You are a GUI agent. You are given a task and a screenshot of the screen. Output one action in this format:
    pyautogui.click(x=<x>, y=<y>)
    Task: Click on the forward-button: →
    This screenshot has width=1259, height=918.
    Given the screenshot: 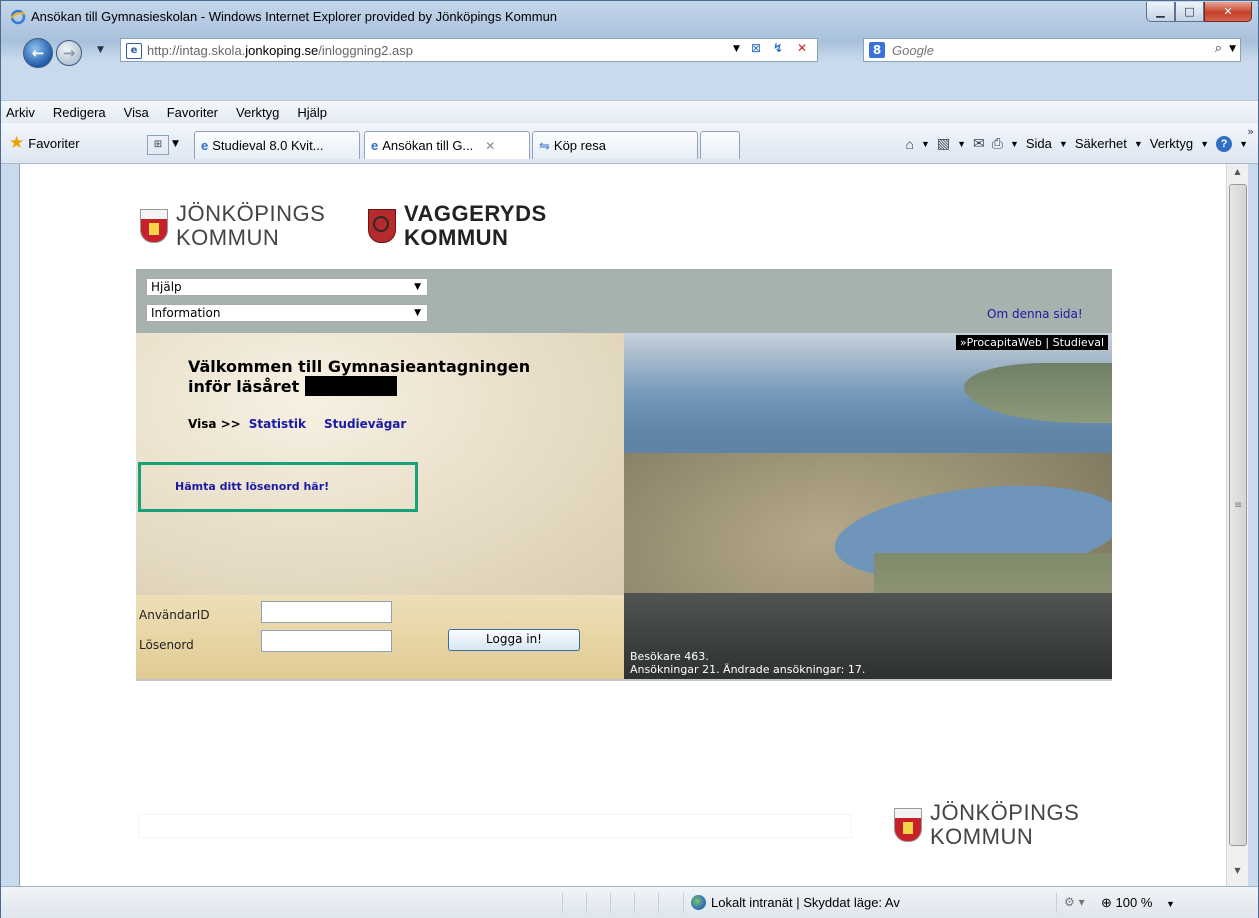 What is the action you would take?
    pyautogui.click(x=69, y=53)
    